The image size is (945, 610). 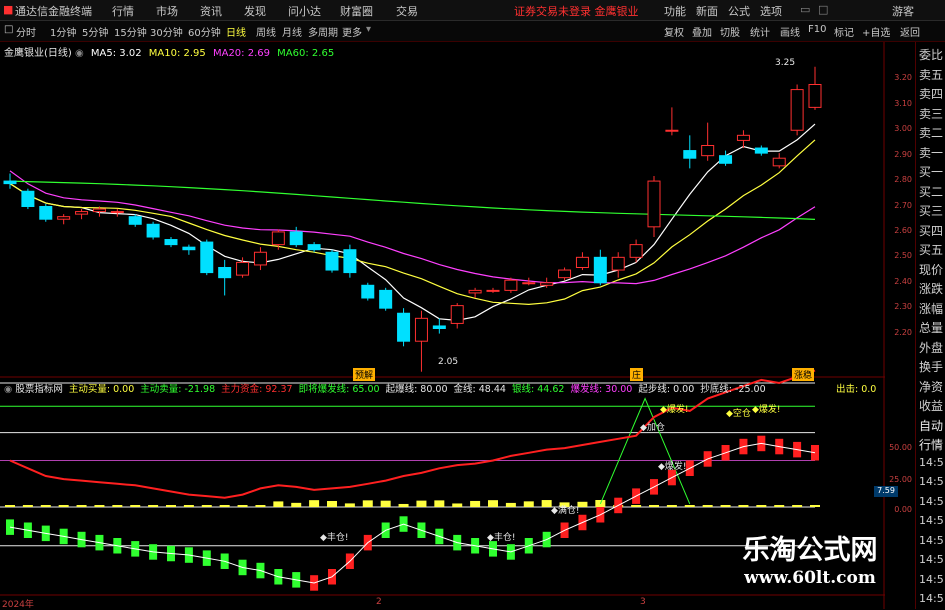 What do you see at coordinates (576, 11) in the screenshot?
I see `login-notice: 证券交易未登录 金鹰银业` at bounding box center [576, 11].